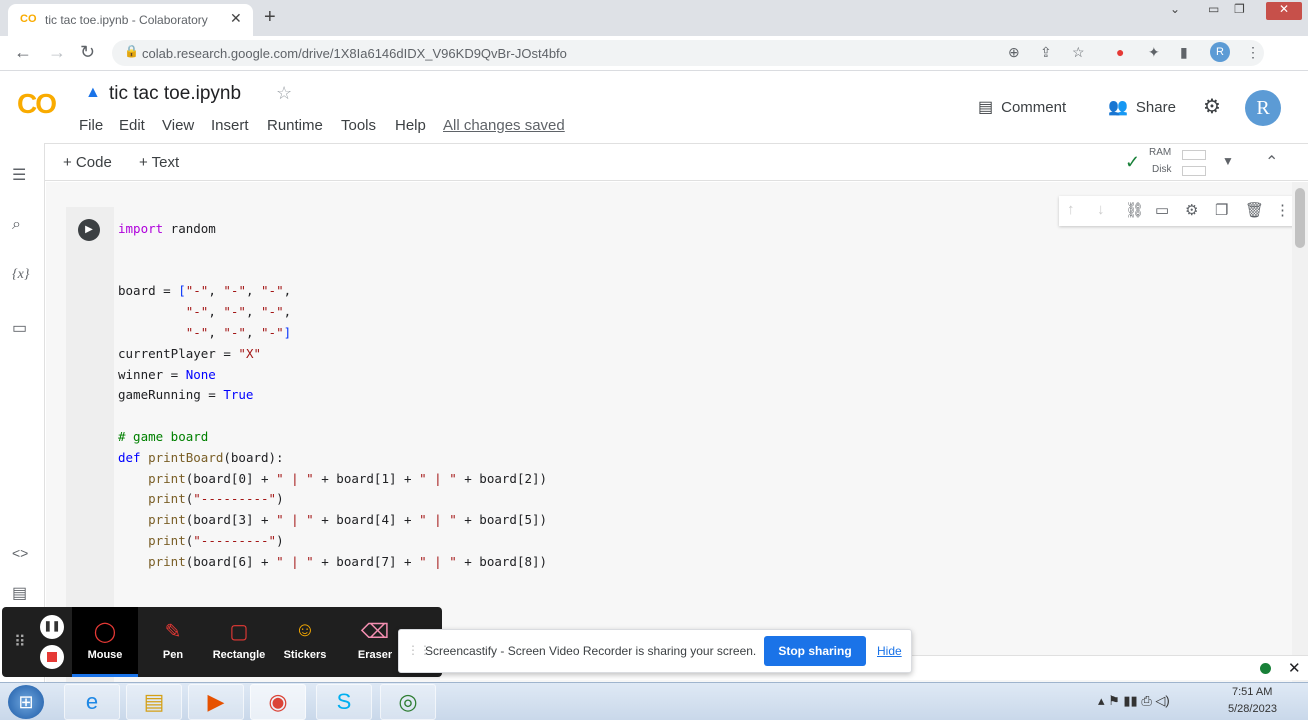 The height and width of the screenshot is (720, 1308). Describe the element at coordinates (1220, 52) in the screenshot. I see `profile-avatar: R` at that location.